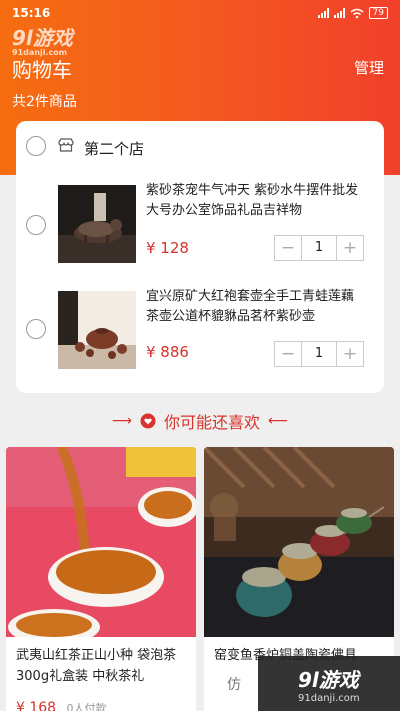 Image resolution: width=400 pixels, height=711 pixels. I want to click on recommend-product-price: ¥ 168 0人付款, so click(61, 705).